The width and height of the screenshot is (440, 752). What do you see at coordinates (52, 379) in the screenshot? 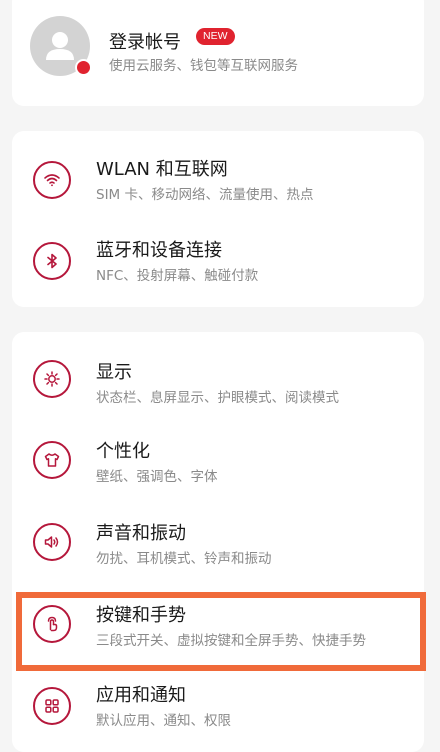
I see `brightness-icon` at bounding box center [52, 379].